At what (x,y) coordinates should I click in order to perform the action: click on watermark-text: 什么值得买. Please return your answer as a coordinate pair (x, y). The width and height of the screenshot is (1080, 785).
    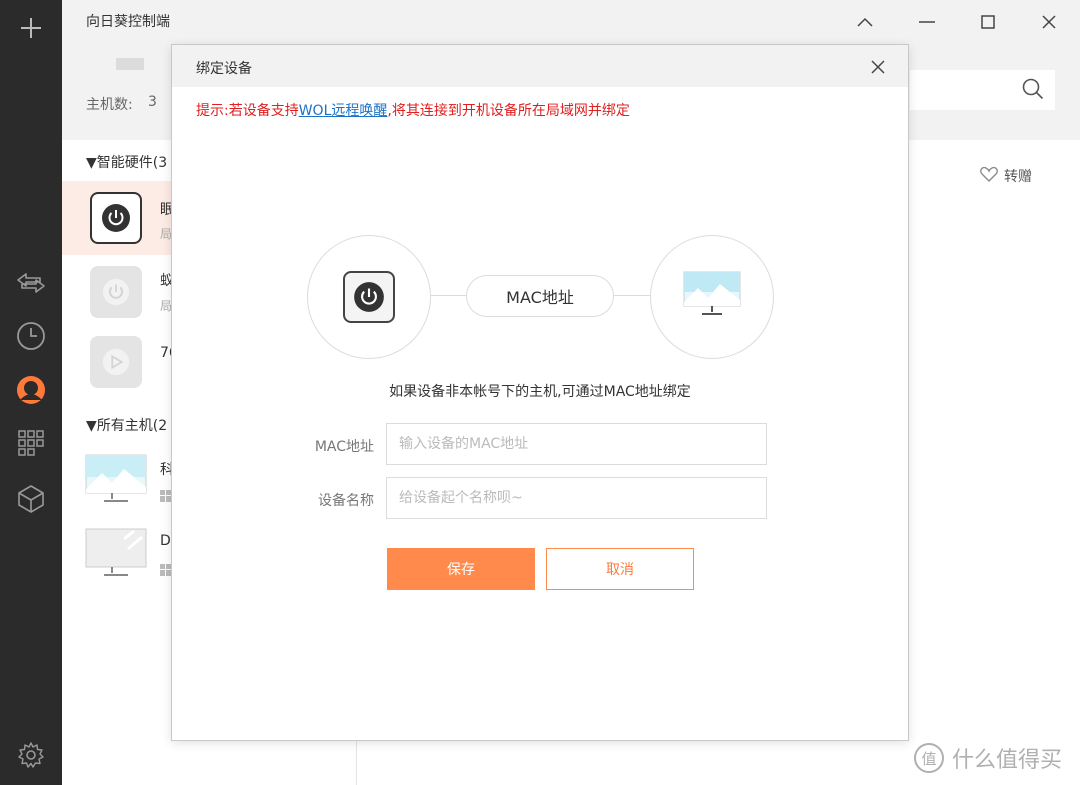
    Looking at the image, I should click on (1007, 760).